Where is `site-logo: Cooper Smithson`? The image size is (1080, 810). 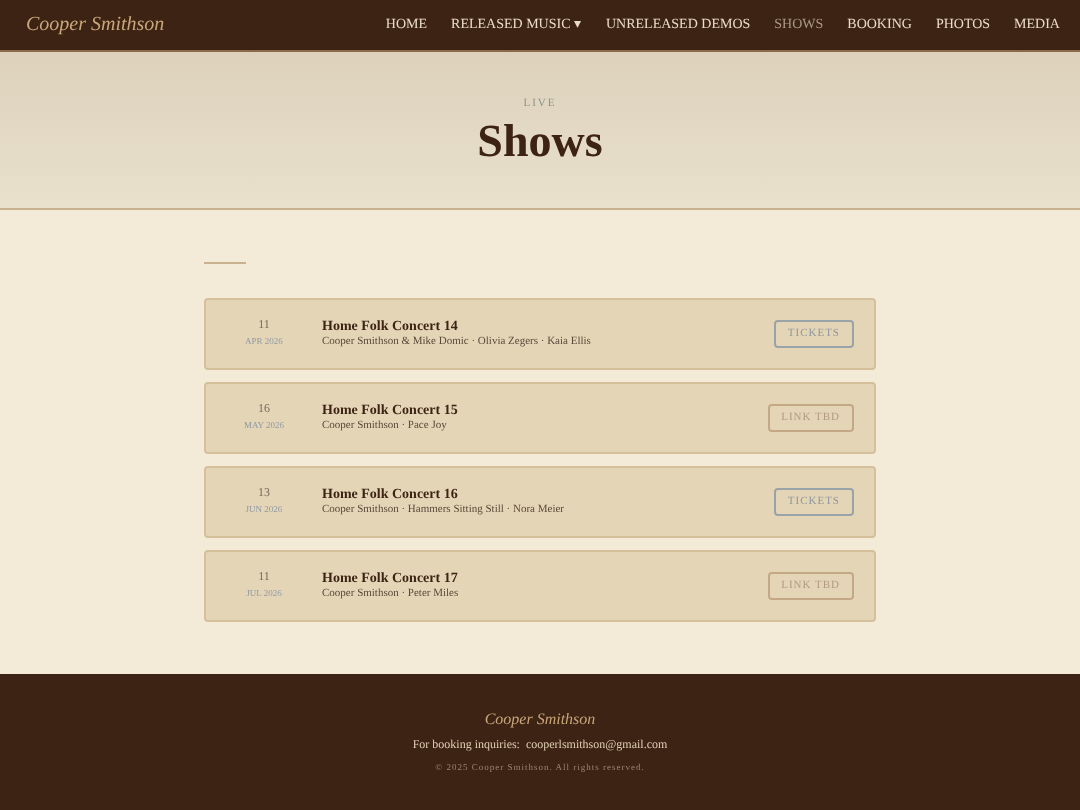 site-logo: Cooper Smithson is located at coordinates (95, 25).